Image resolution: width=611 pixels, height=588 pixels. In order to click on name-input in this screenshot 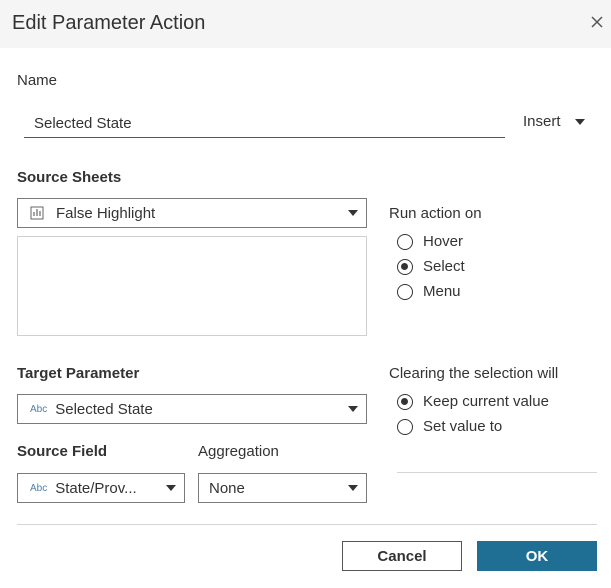, I will do `click(264, 124)`.